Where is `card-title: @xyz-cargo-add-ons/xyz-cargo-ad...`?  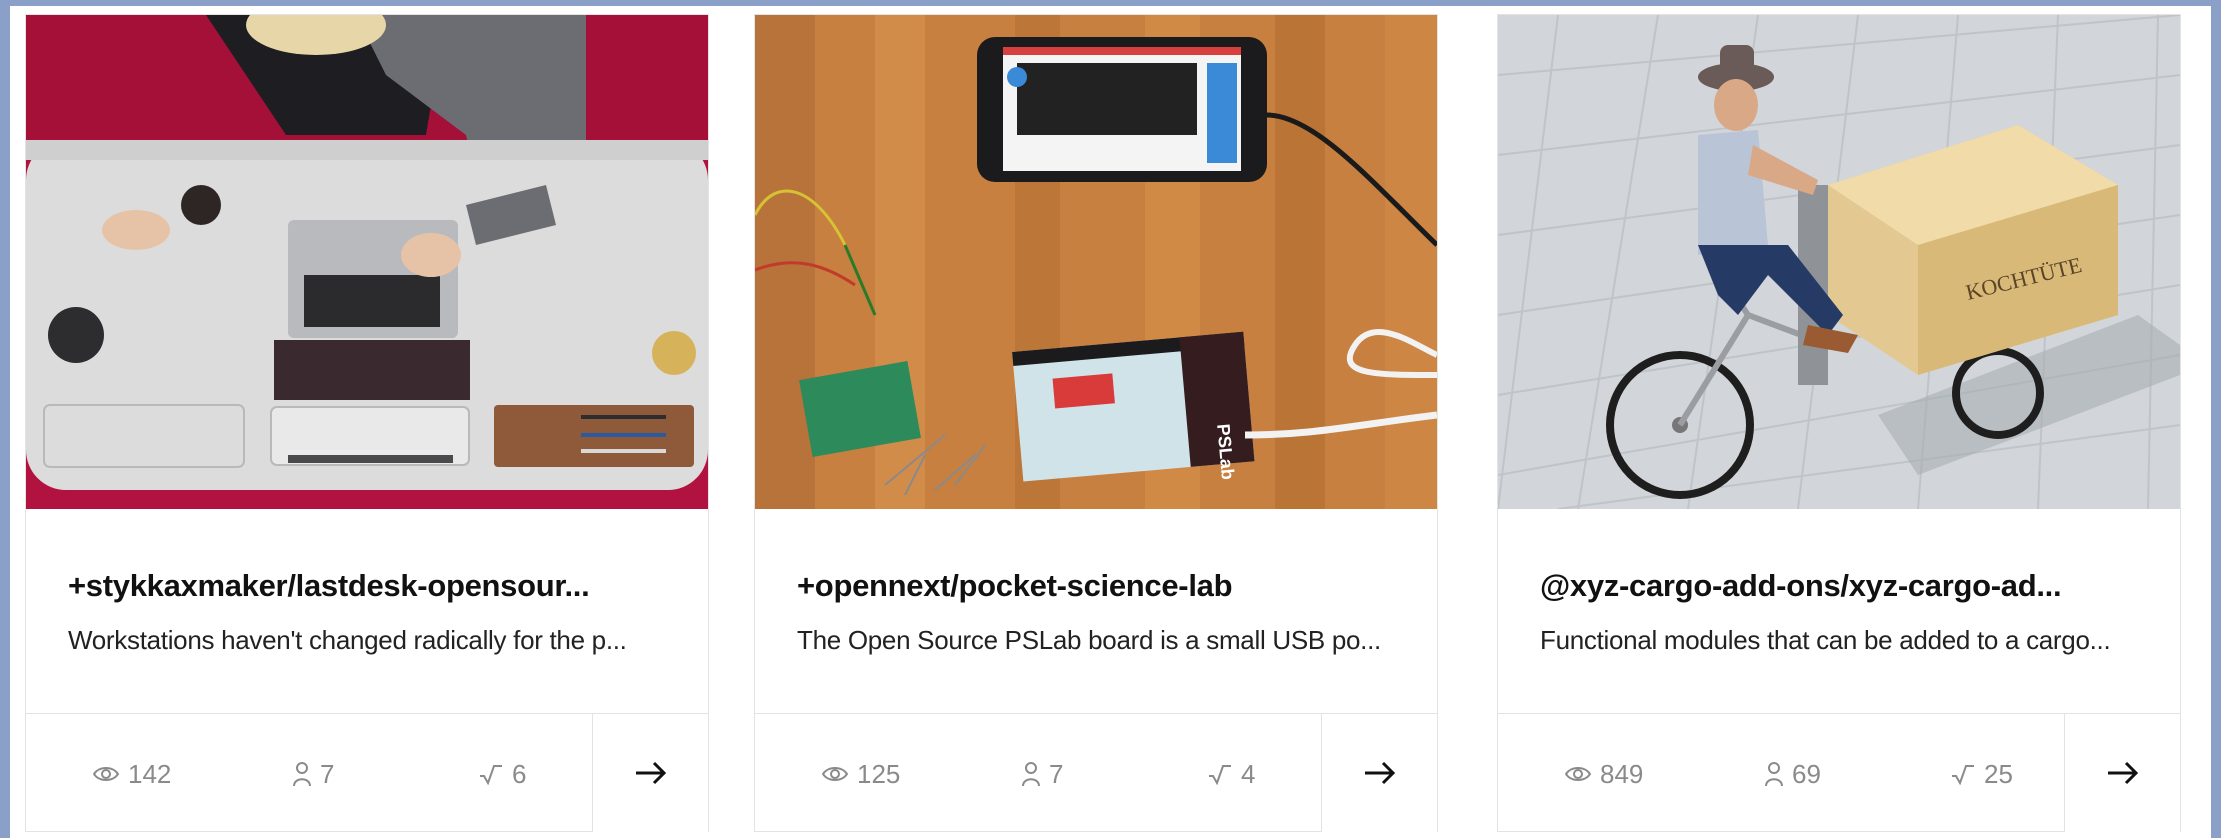
card-title: @xyz-cargo-add-ons/xyz-cargo-ad... is located at coordinates (1845, 586).